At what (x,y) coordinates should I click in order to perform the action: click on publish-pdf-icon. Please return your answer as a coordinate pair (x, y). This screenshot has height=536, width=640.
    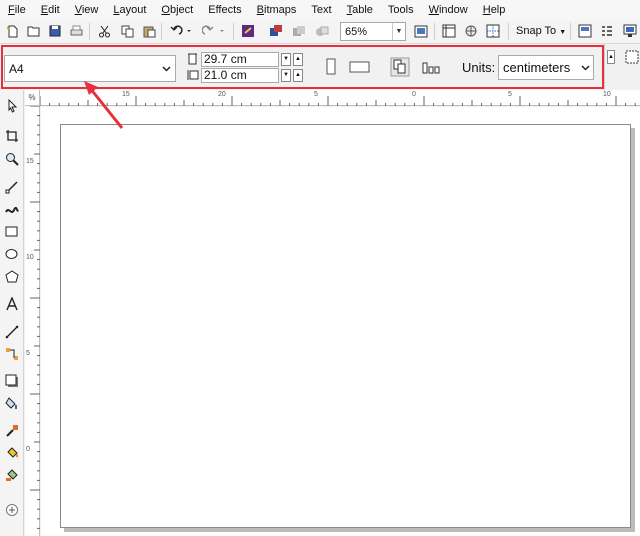
    Looking at the image, I should click on (299, 31).